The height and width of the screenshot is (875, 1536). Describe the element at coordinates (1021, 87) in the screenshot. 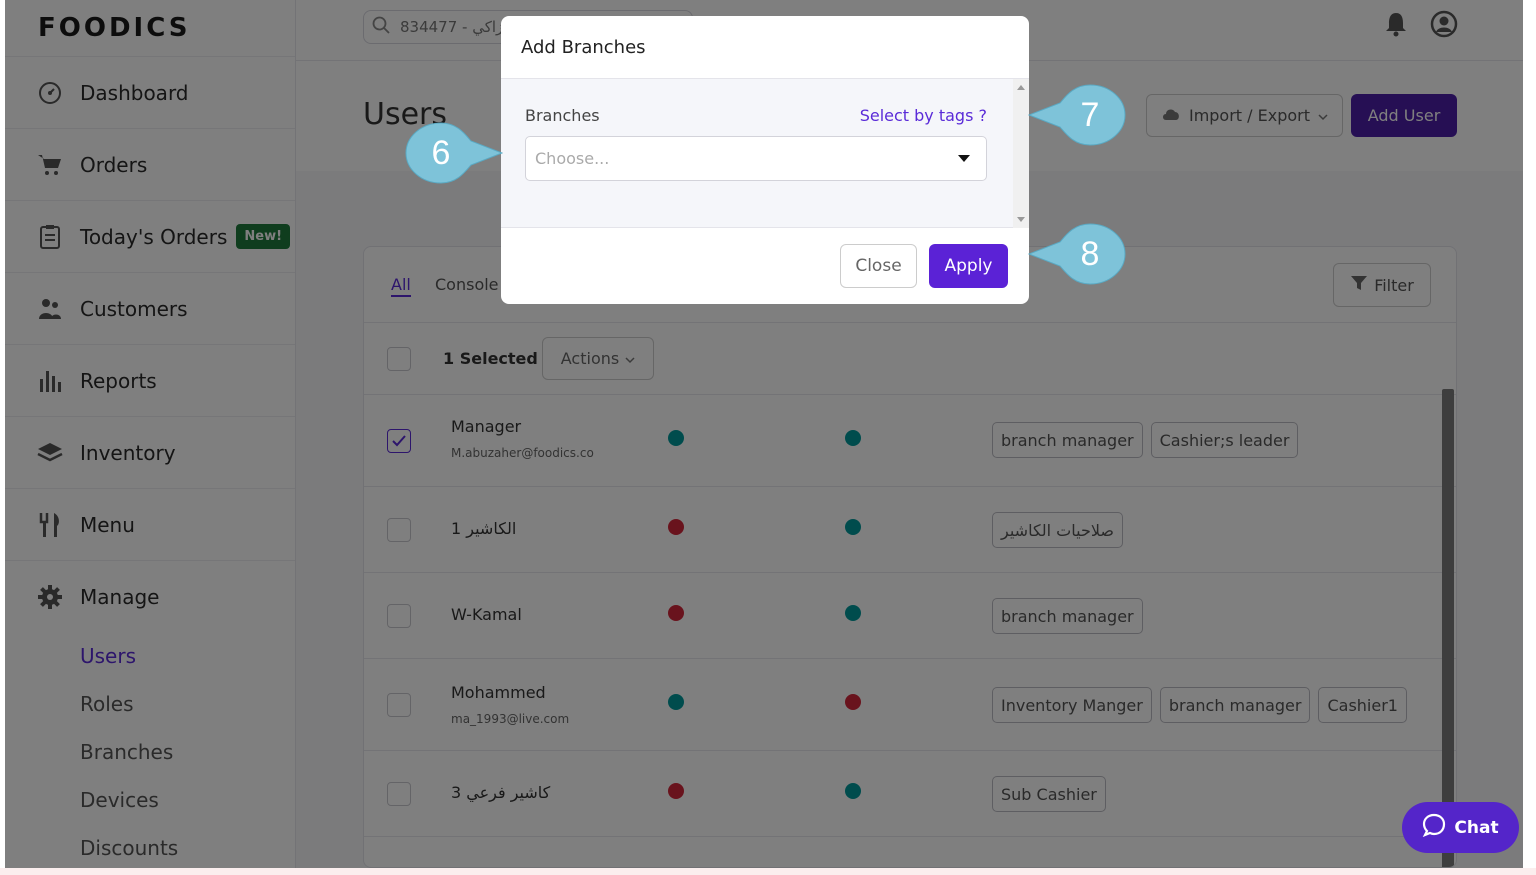

I see `scroll-up-icon` at that location.